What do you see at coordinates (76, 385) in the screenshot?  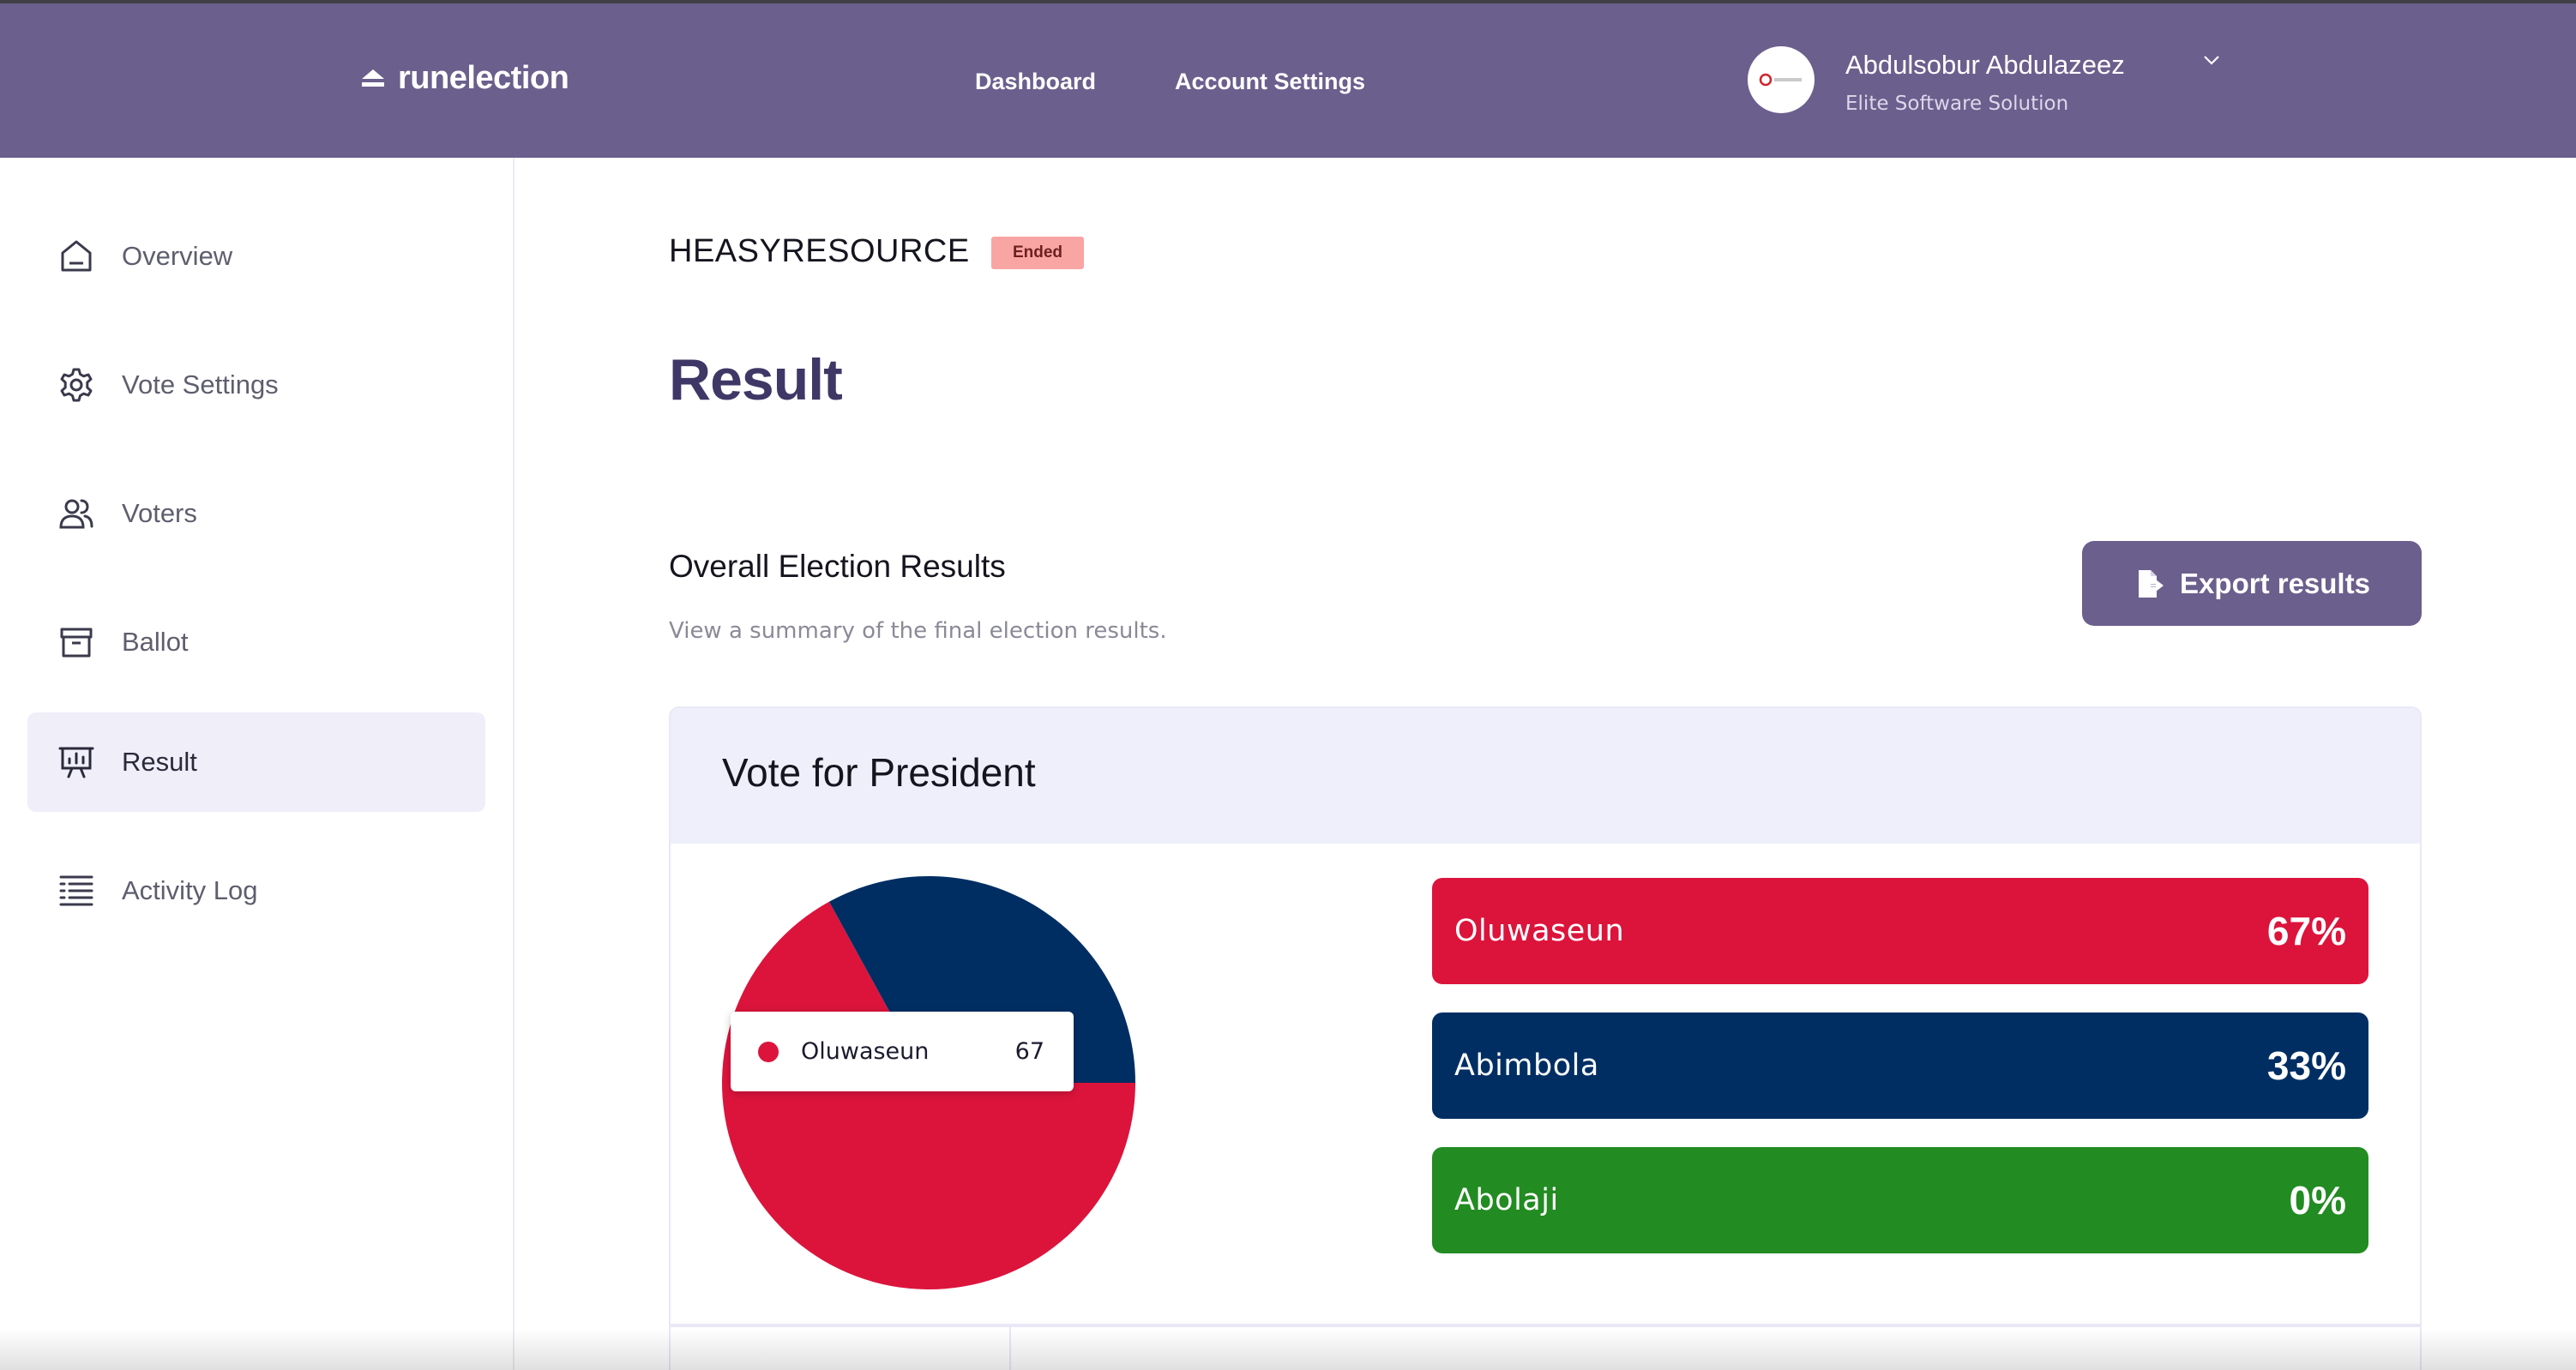 I see `gear-icon` at bounding box center [76, 385].